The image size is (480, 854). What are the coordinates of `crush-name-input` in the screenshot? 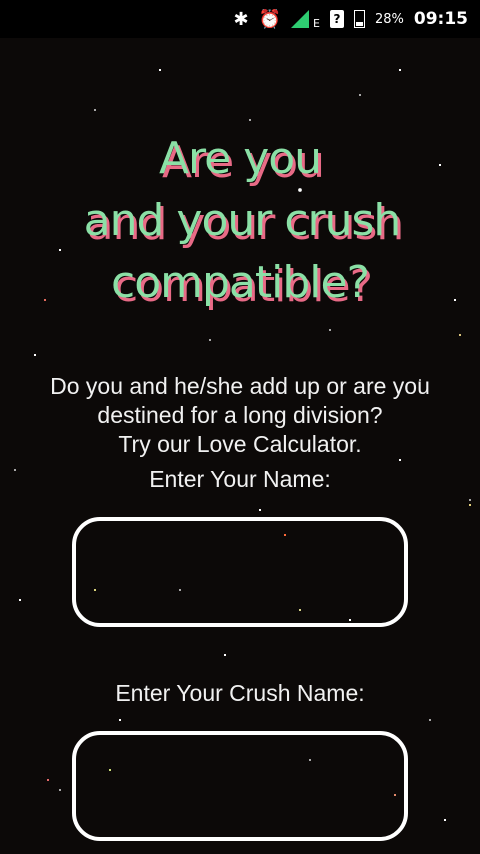 It's located at (240, 786).